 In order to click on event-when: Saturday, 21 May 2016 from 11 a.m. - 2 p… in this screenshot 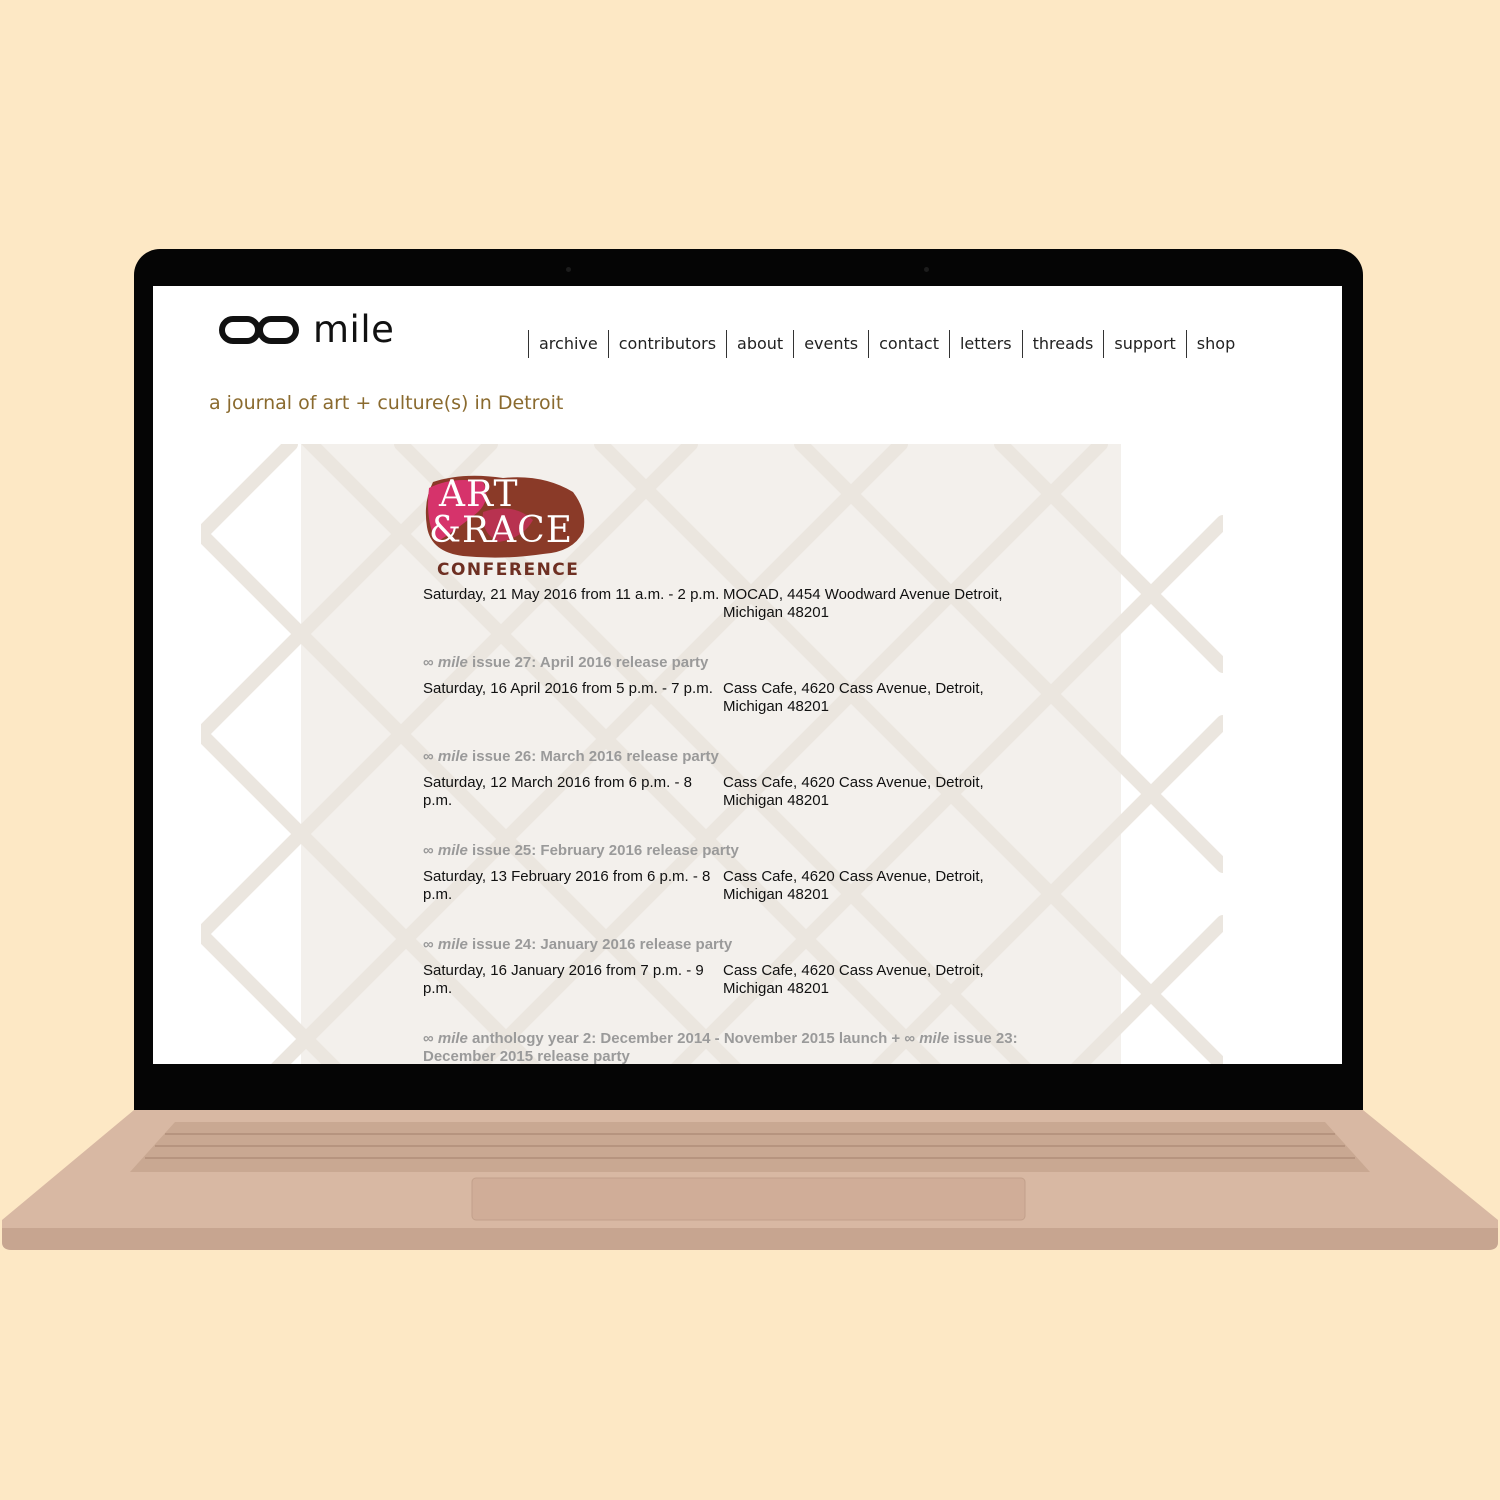, I will do `click(571, 594)`.